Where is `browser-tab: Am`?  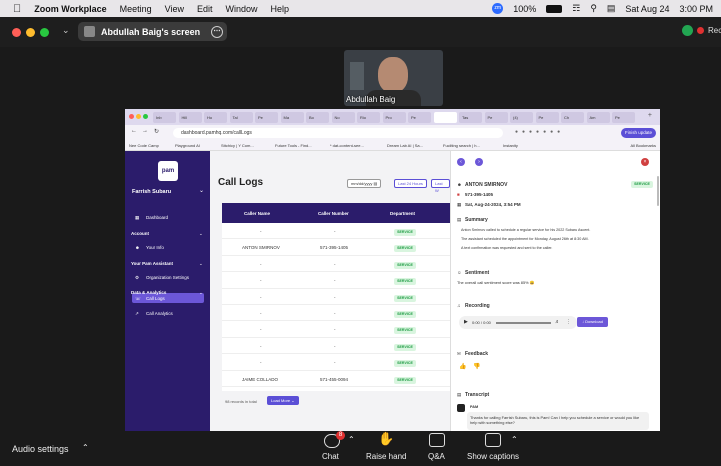 browser-tab: Am is located at coordinates (598, 117).